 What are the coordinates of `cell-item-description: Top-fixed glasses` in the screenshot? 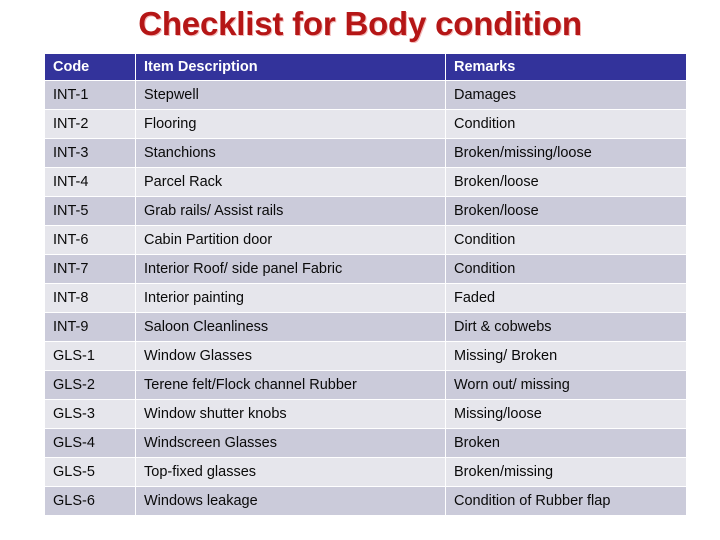 It's located at (290, 472).